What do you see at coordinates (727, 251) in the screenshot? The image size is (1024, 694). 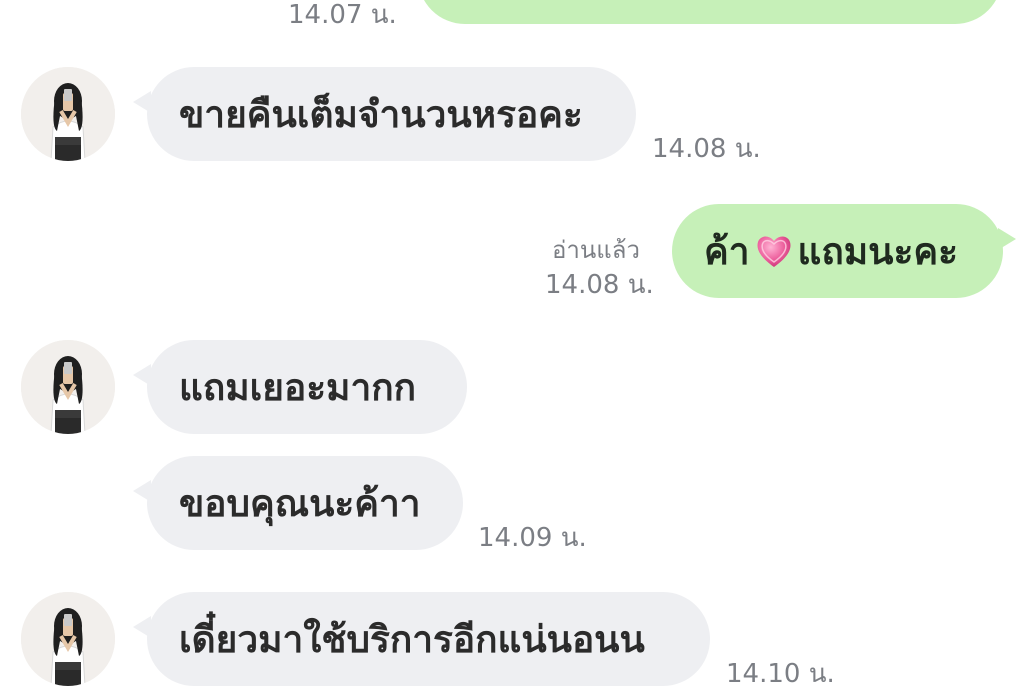 I see `message-text: ค้า` at bounding box center [727, 251].